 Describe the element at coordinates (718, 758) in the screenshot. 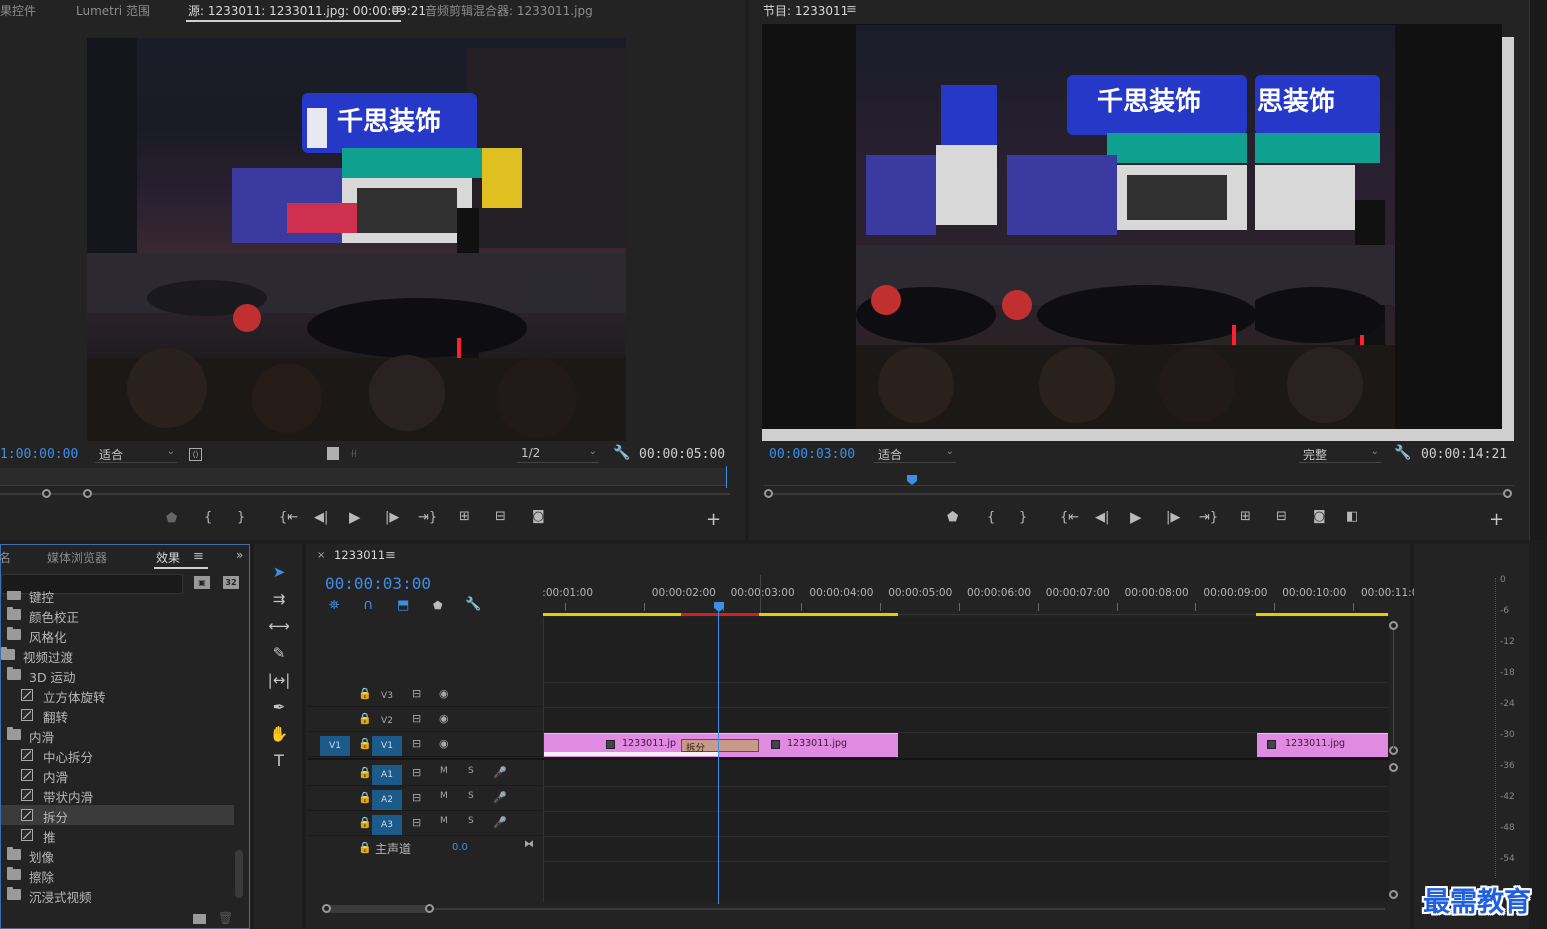

I see `timeline-playhead-line` at that location.